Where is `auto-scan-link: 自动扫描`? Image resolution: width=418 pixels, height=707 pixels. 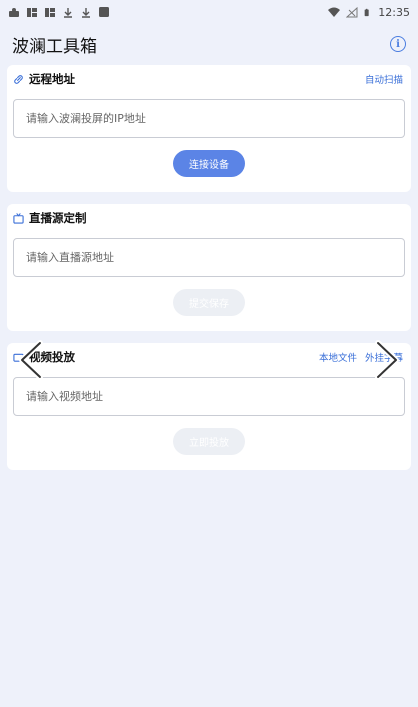 auto-scan-link: 自动扫描 is located at coordinates (384, 79).